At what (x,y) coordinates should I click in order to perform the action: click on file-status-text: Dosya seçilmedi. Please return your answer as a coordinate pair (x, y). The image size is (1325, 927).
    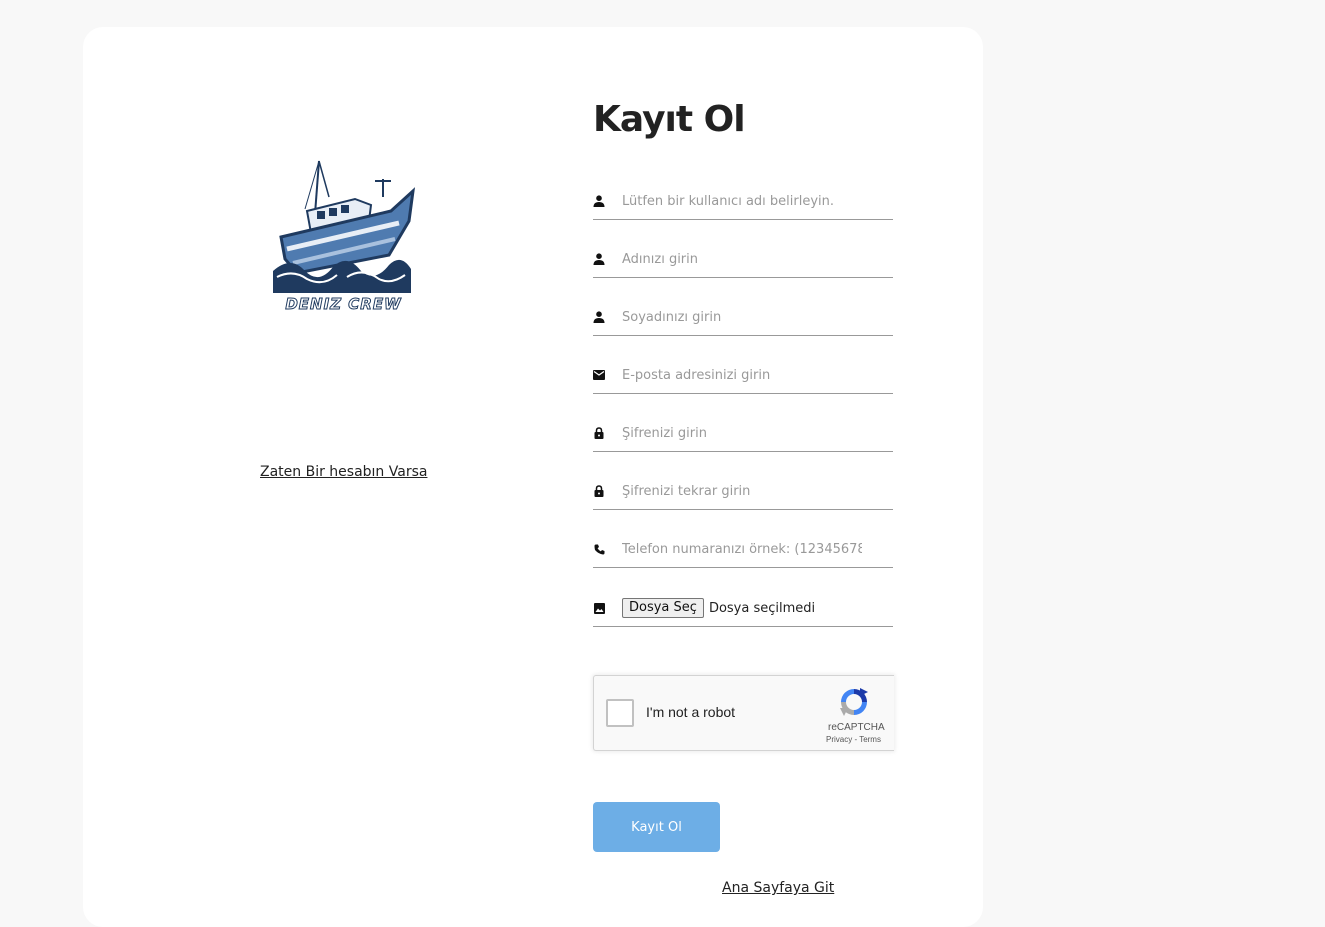
    Looking at the image, I should click on (762, 608).